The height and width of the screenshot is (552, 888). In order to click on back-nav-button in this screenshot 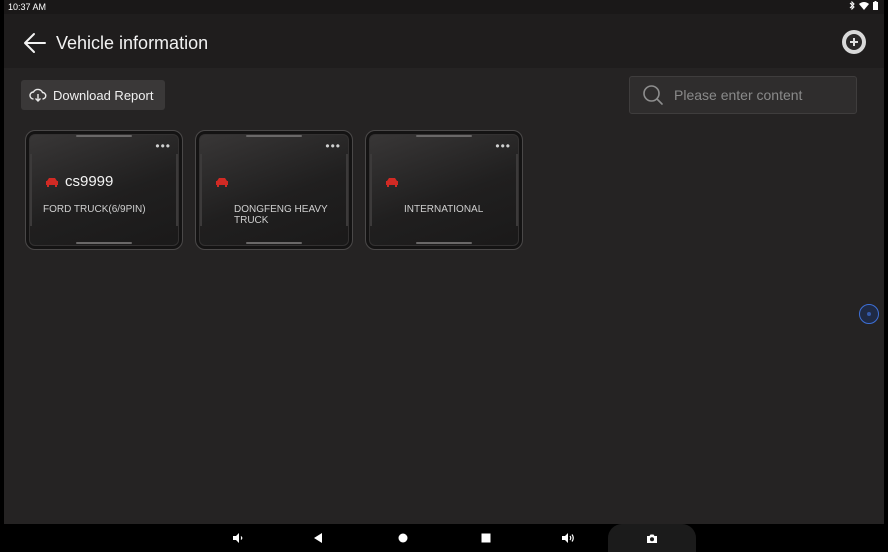, I will do `click(318, 538)`.